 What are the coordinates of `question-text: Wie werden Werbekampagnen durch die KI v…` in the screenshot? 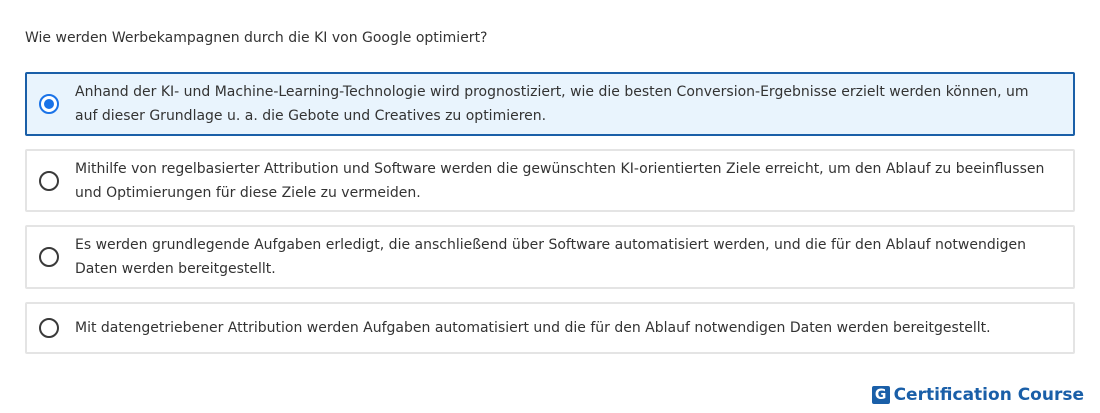 It's located at (256, 38).